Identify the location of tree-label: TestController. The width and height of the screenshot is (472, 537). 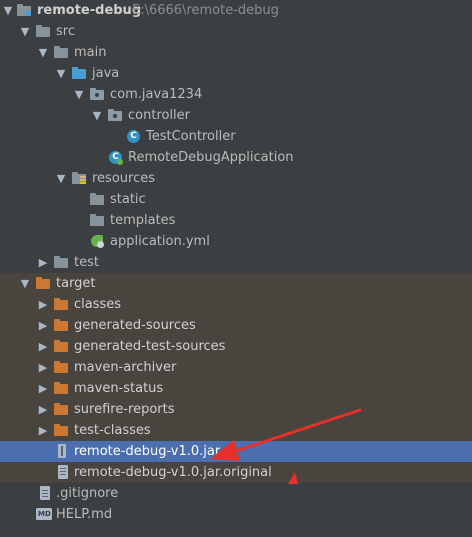
(191, 136).